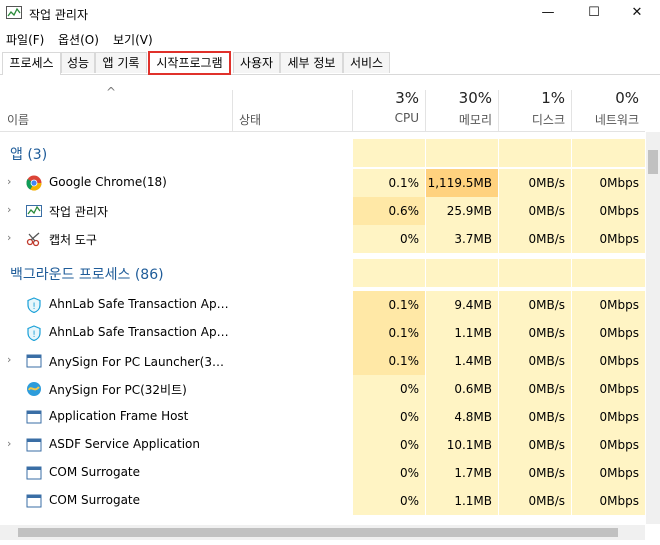 This screenshot has width=660, height=545. Describe the element at coordinates (548, 120) in the screenshot. I see `disk-label: 디스크` at that location.